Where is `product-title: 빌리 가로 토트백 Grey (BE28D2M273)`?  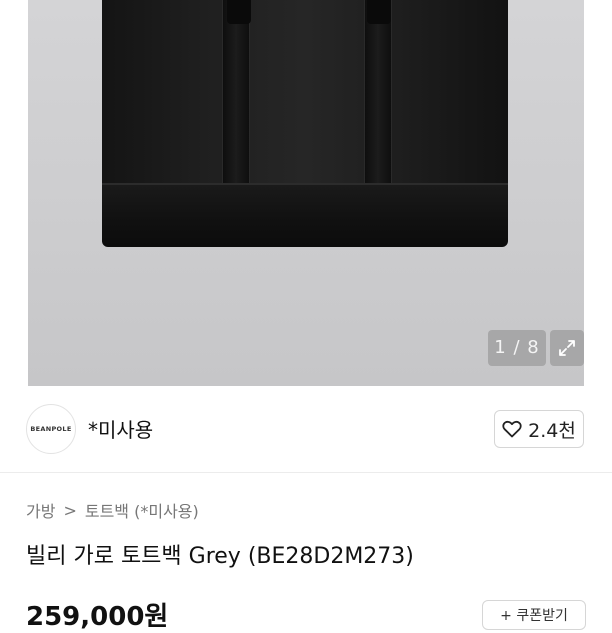
product-title: 빌리 가로 토트백 Grey (BE28D2M273) is located at coordinates (220, 556).